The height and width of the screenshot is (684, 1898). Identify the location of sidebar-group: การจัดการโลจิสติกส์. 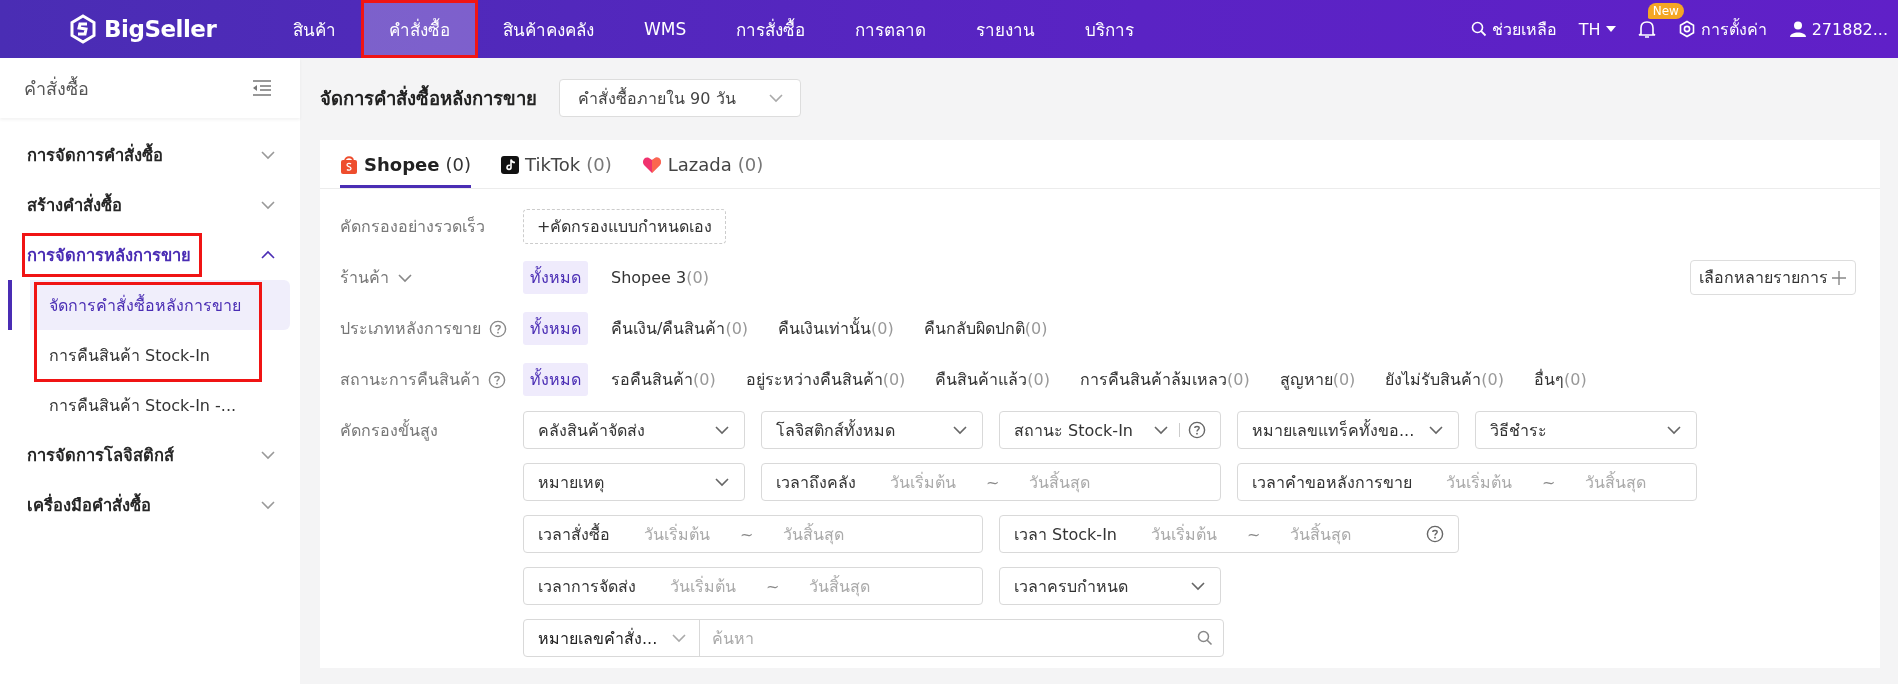
(103, 455).